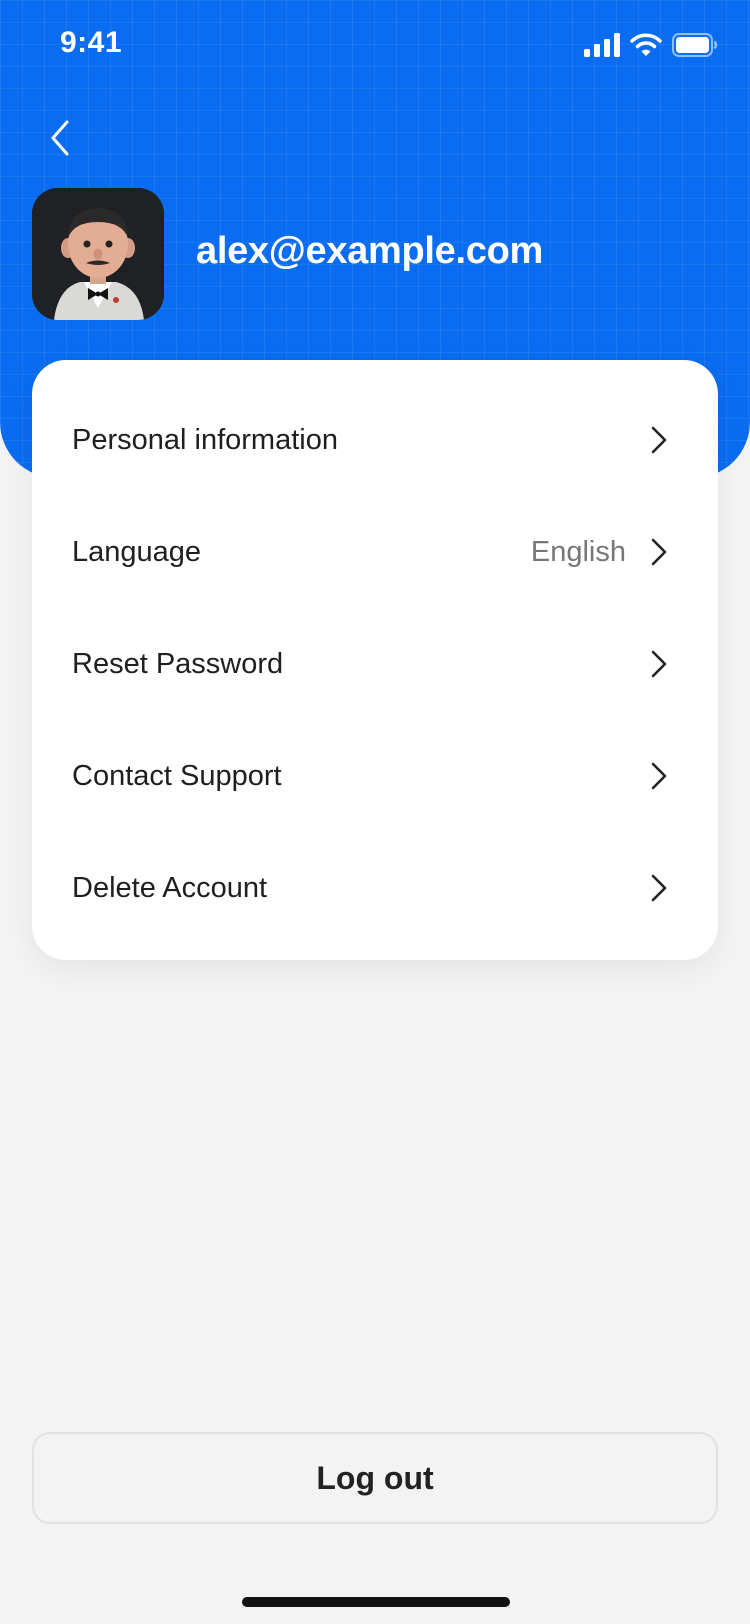 The width and height of the screenshot is (750, 1624). Describe the element at coordinates (170, 887) in the screenshot. I see `menu-item-label: Delete Account` at that location.